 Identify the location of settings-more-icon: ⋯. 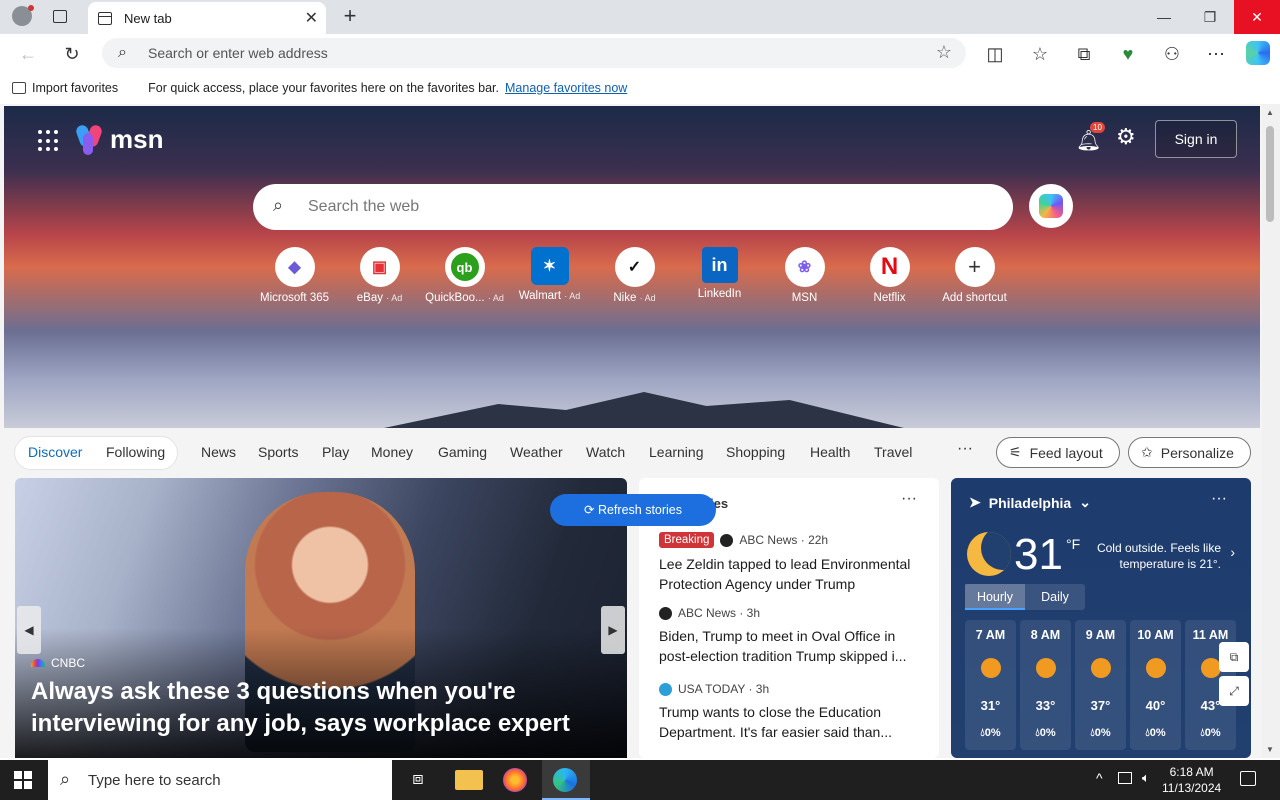
(1216, 54).